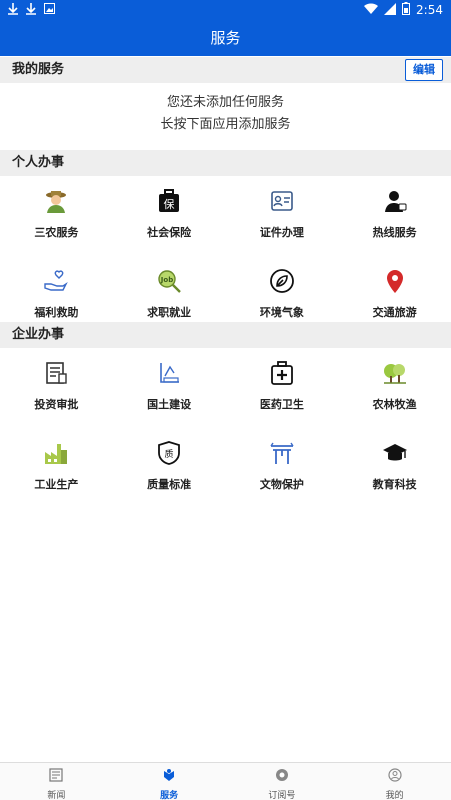 This screenshot has width=451, height=800. What do you see at coordinates (281, 232) in the screenshot?
I see `service-label: 证件办理` at bounding box center [281, 232].